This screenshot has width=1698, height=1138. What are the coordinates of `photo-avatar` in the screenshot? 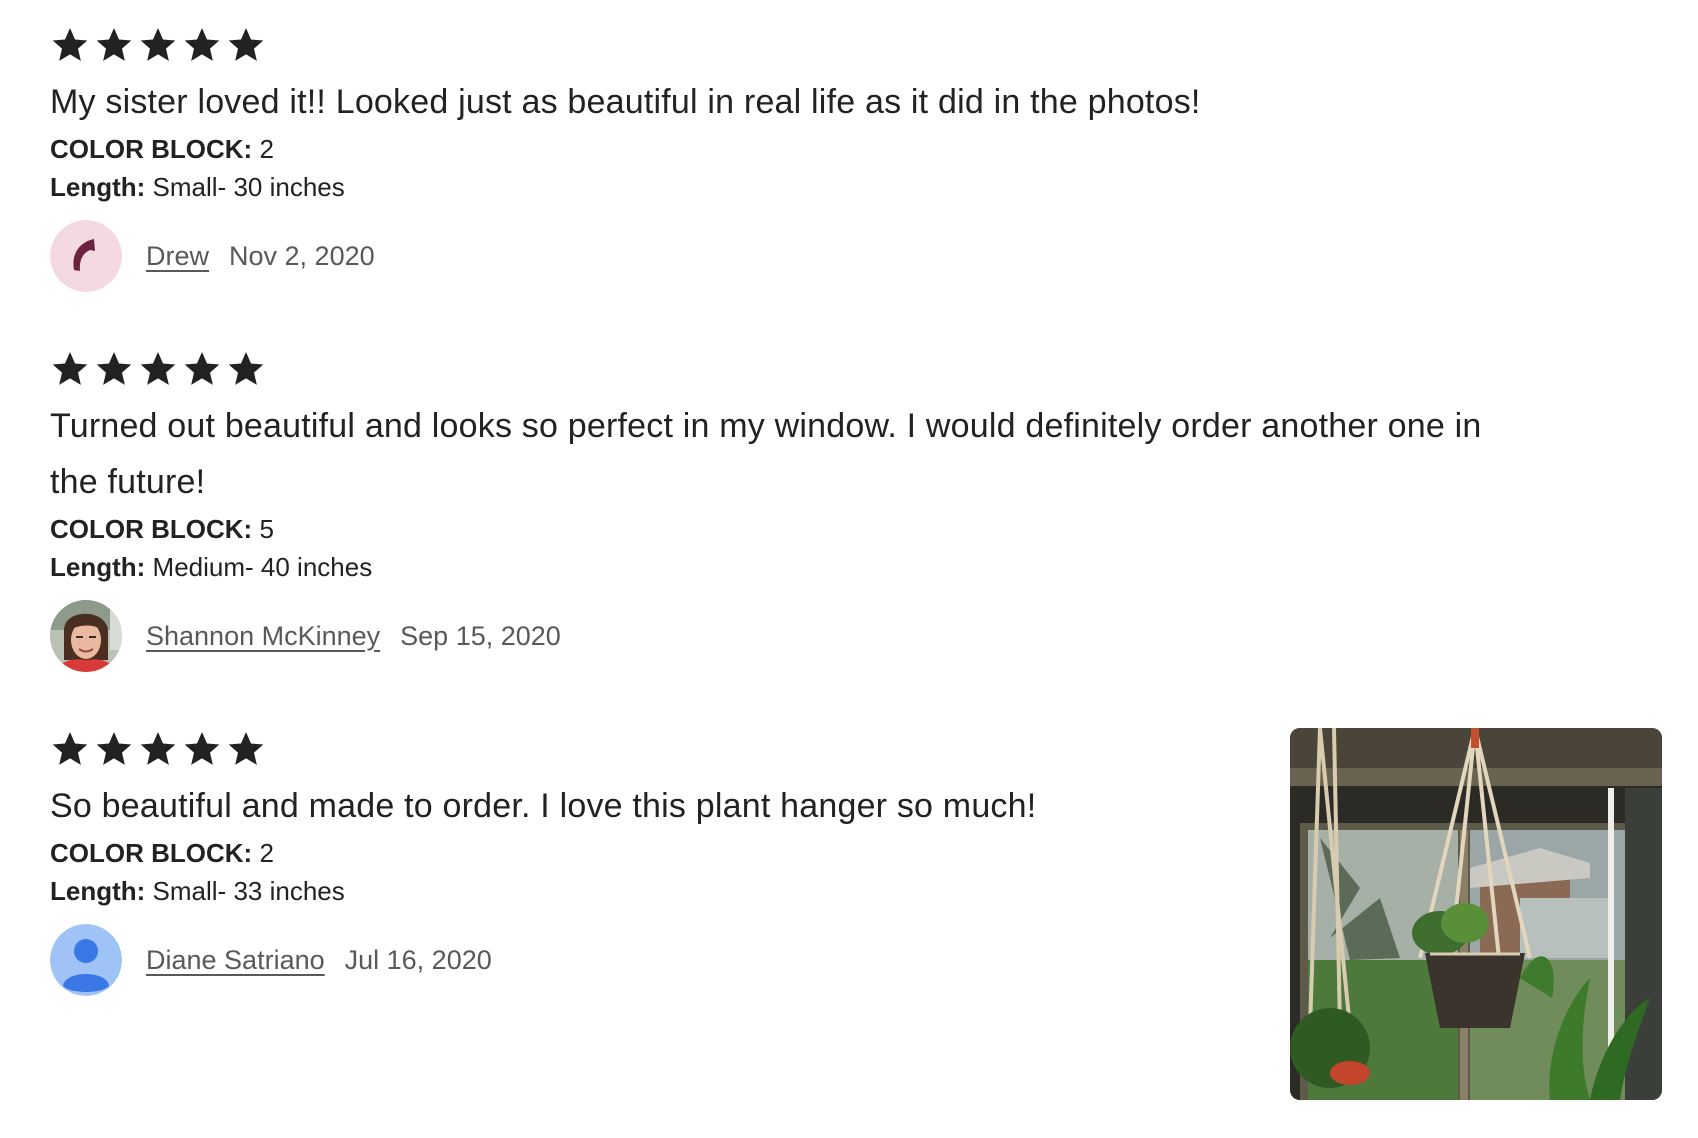 It's located at (86, 636).